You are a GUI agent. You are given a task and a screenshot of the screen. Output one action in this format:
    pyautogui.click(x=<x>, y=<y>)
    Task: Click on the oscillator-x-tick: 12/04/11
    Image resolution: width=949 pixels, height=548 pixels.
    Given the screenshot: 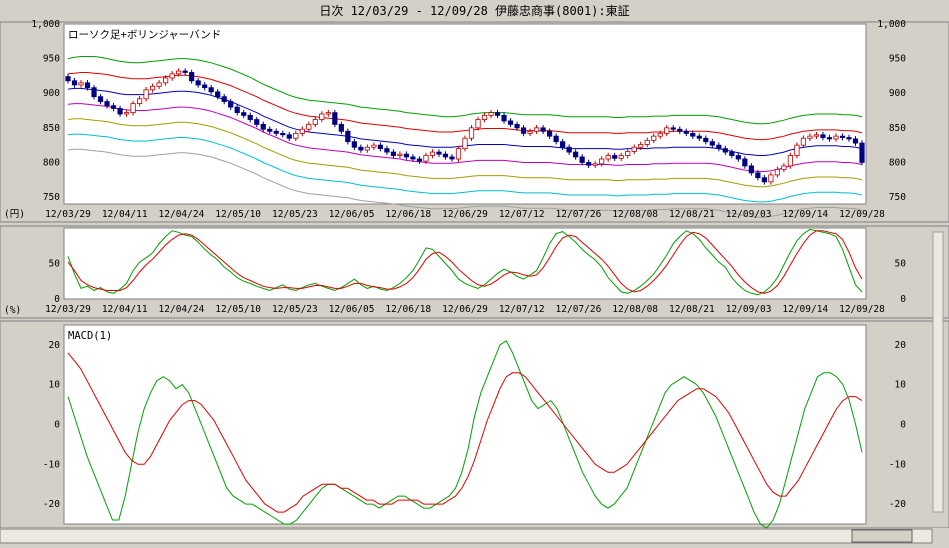 What is the action you would take?
    pyautogui.click(x=125, y=309)
    